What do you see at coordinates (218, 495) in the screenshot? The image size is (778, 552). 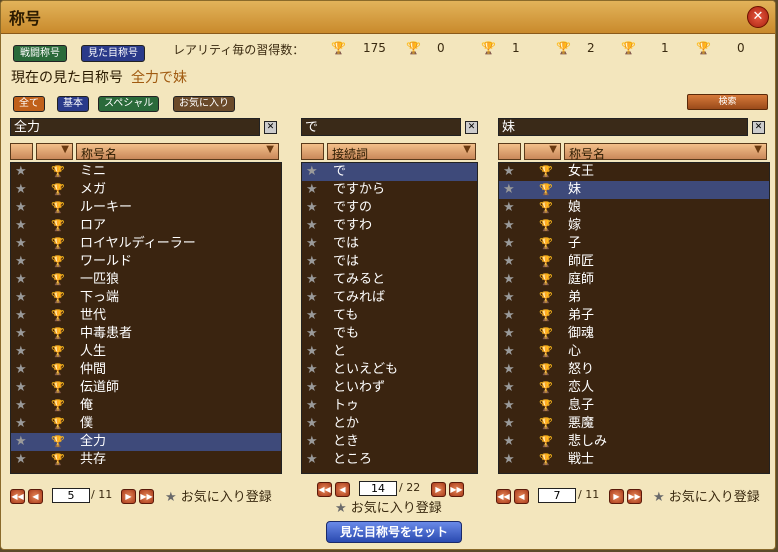 I see `favorite-register-1: ★ お気に入り登録` at bounding box center [218, 495].